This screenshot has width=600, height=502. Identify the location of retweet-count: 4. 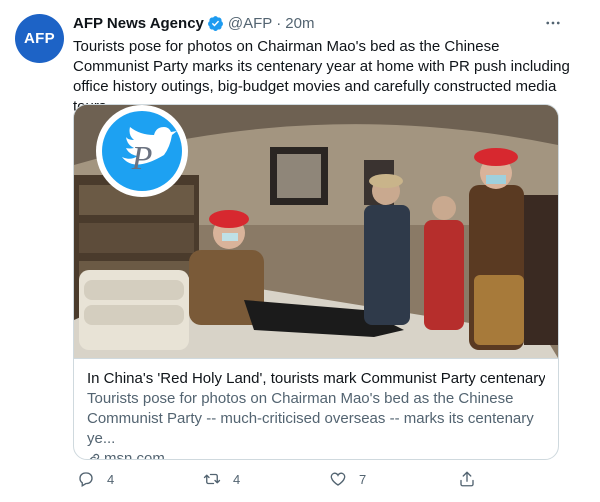
(237, 479).